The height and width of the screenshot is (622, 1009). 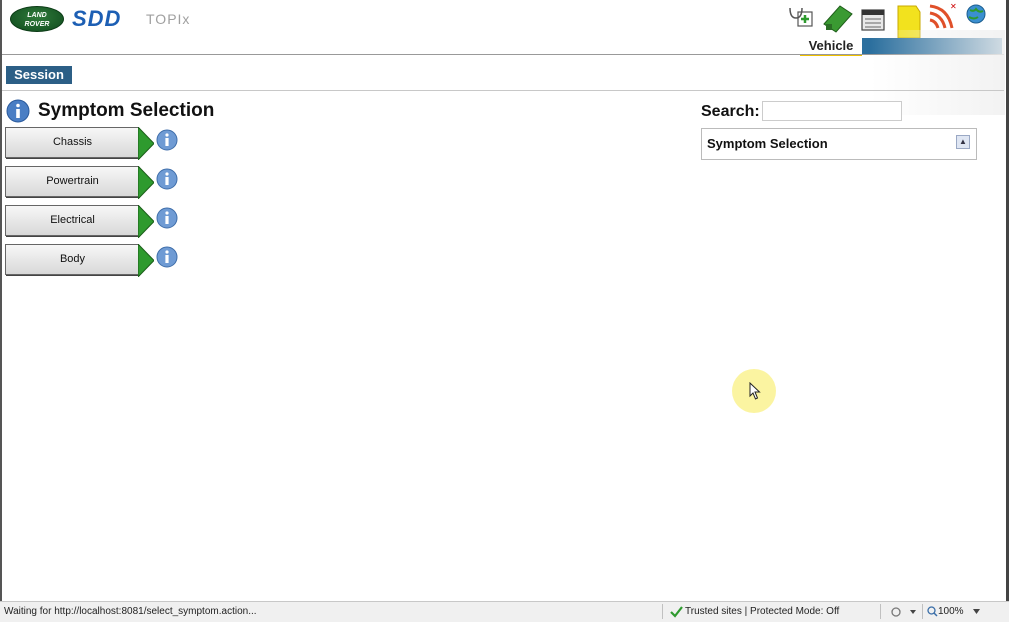 What do you see at coordinates (72, 259) in the screenshot?
I see `category-button: Body` at bounding box center [72, 259].